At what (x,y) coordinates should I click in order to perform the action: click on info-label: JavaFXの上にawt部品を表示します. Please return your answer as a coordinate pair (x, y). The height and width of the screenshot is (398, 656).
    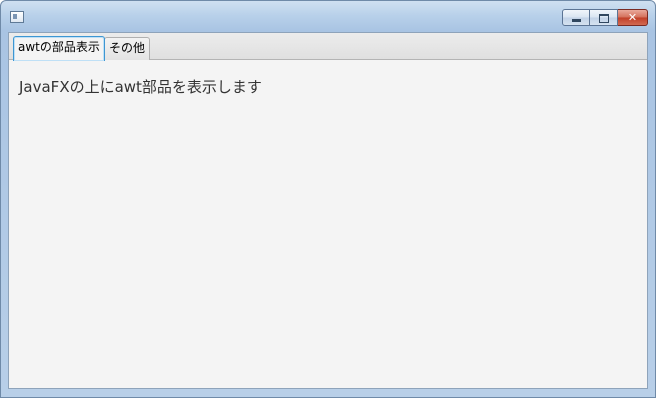
    Looking at the image, I should click on (140, 87).